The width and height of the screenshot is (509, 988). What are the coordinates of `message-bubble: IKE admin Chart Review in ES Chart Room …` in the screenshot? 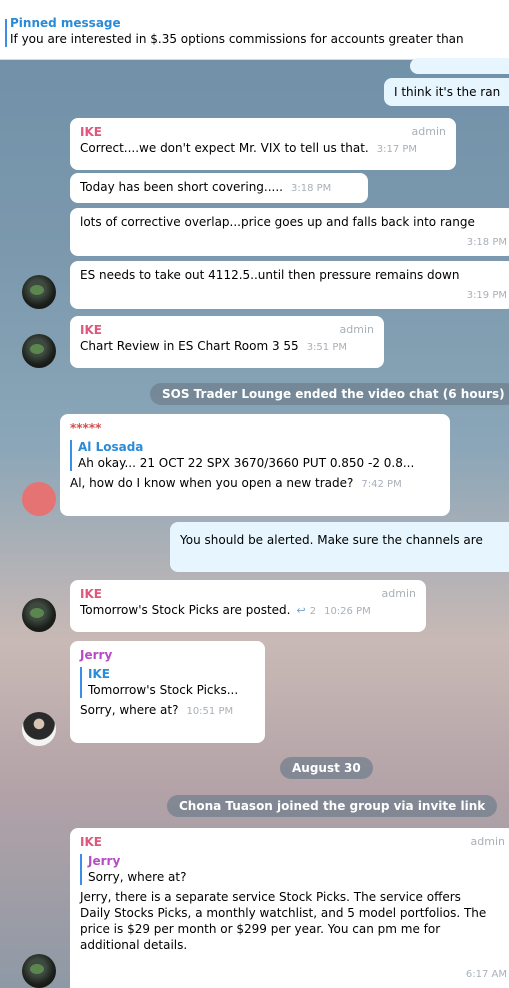 It's located at (227, 342).